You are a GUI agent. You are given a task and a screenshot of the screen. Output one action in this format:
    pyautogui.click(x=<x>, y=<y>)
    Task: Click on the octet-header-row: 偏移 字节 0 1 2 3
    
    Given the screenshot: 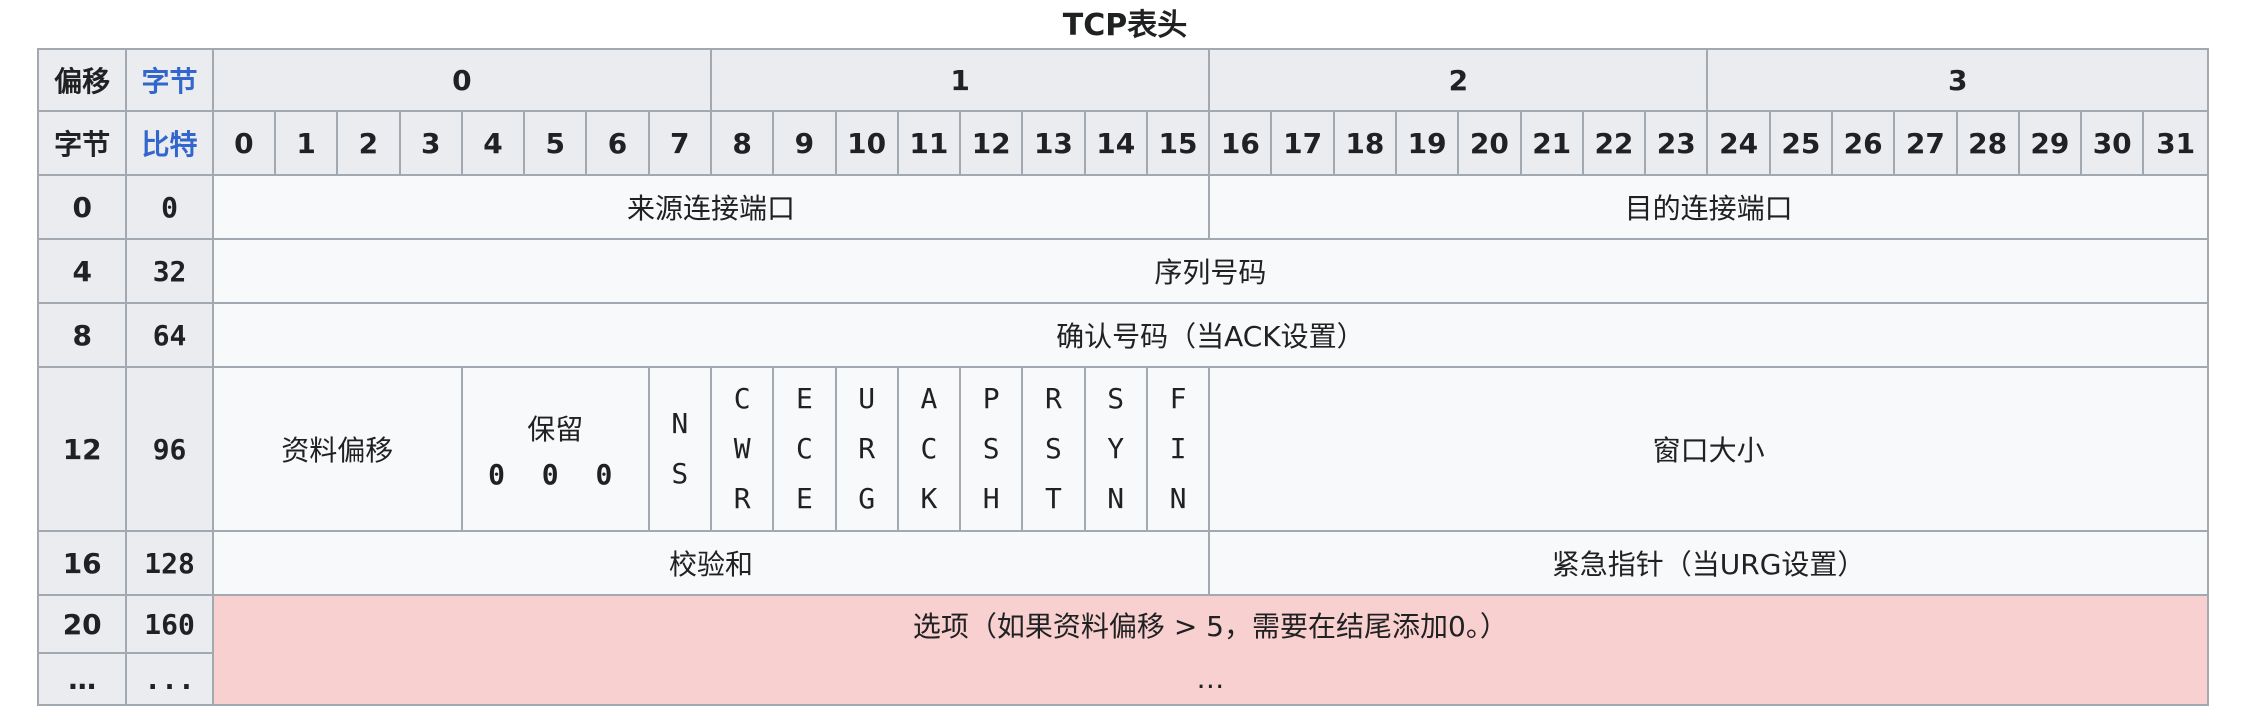 What is the action you would take?
    pyautogui.click(x=1122, y=80)
    